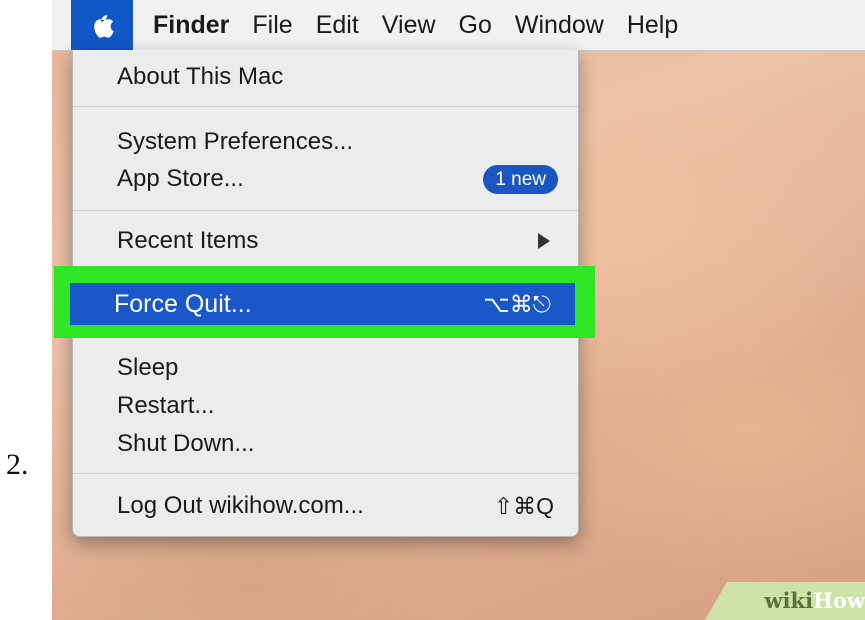  I want to click on apple-icon, so click(104, 26).